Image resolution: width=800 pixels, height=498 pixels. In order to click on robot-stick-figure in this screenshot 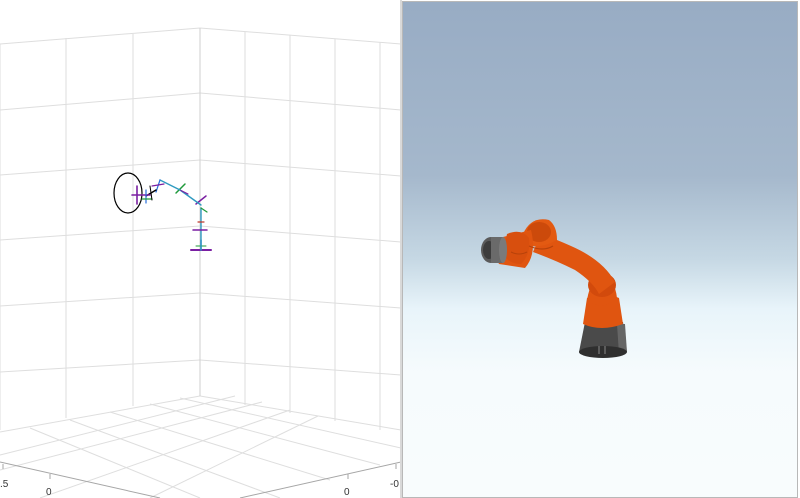, I will do `click(171, 215)`.